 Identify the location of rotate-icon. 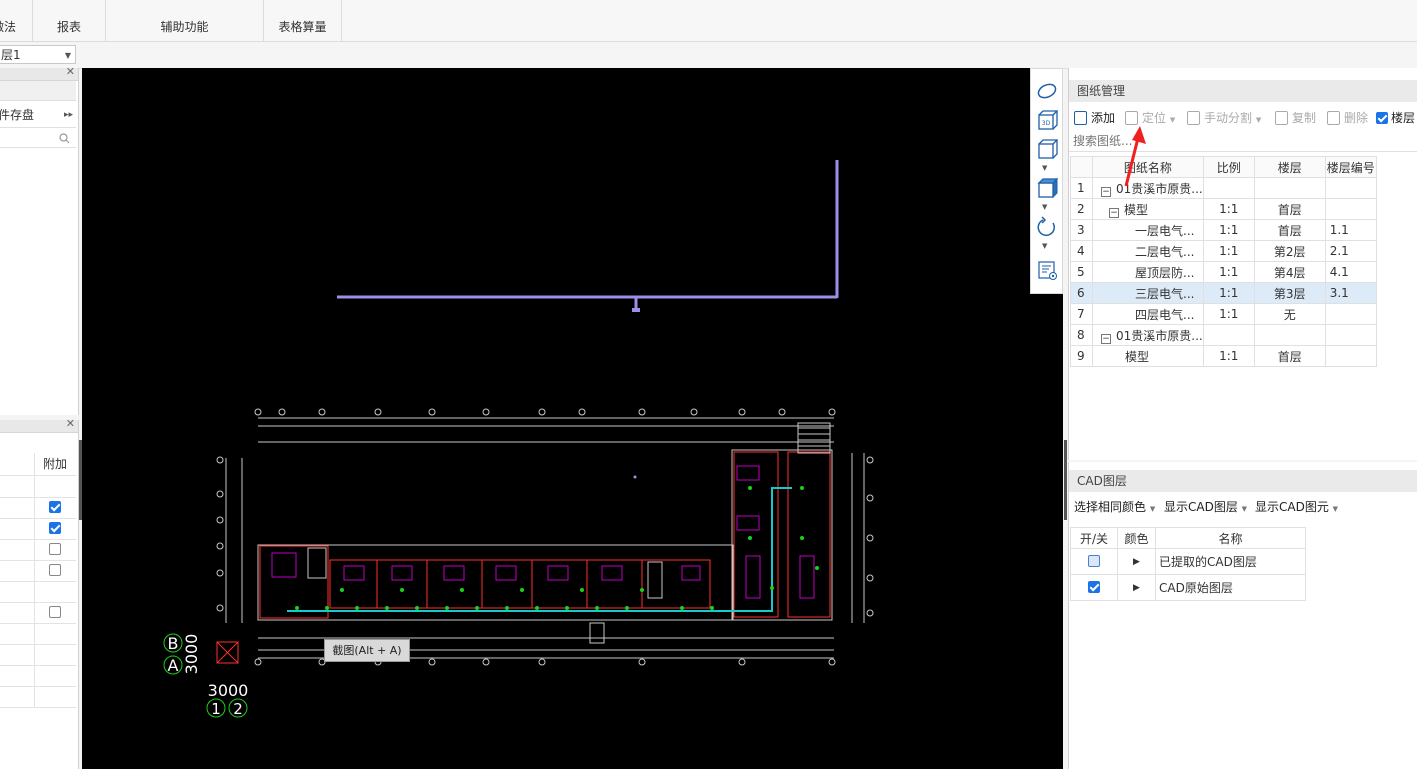
(1047, 227).